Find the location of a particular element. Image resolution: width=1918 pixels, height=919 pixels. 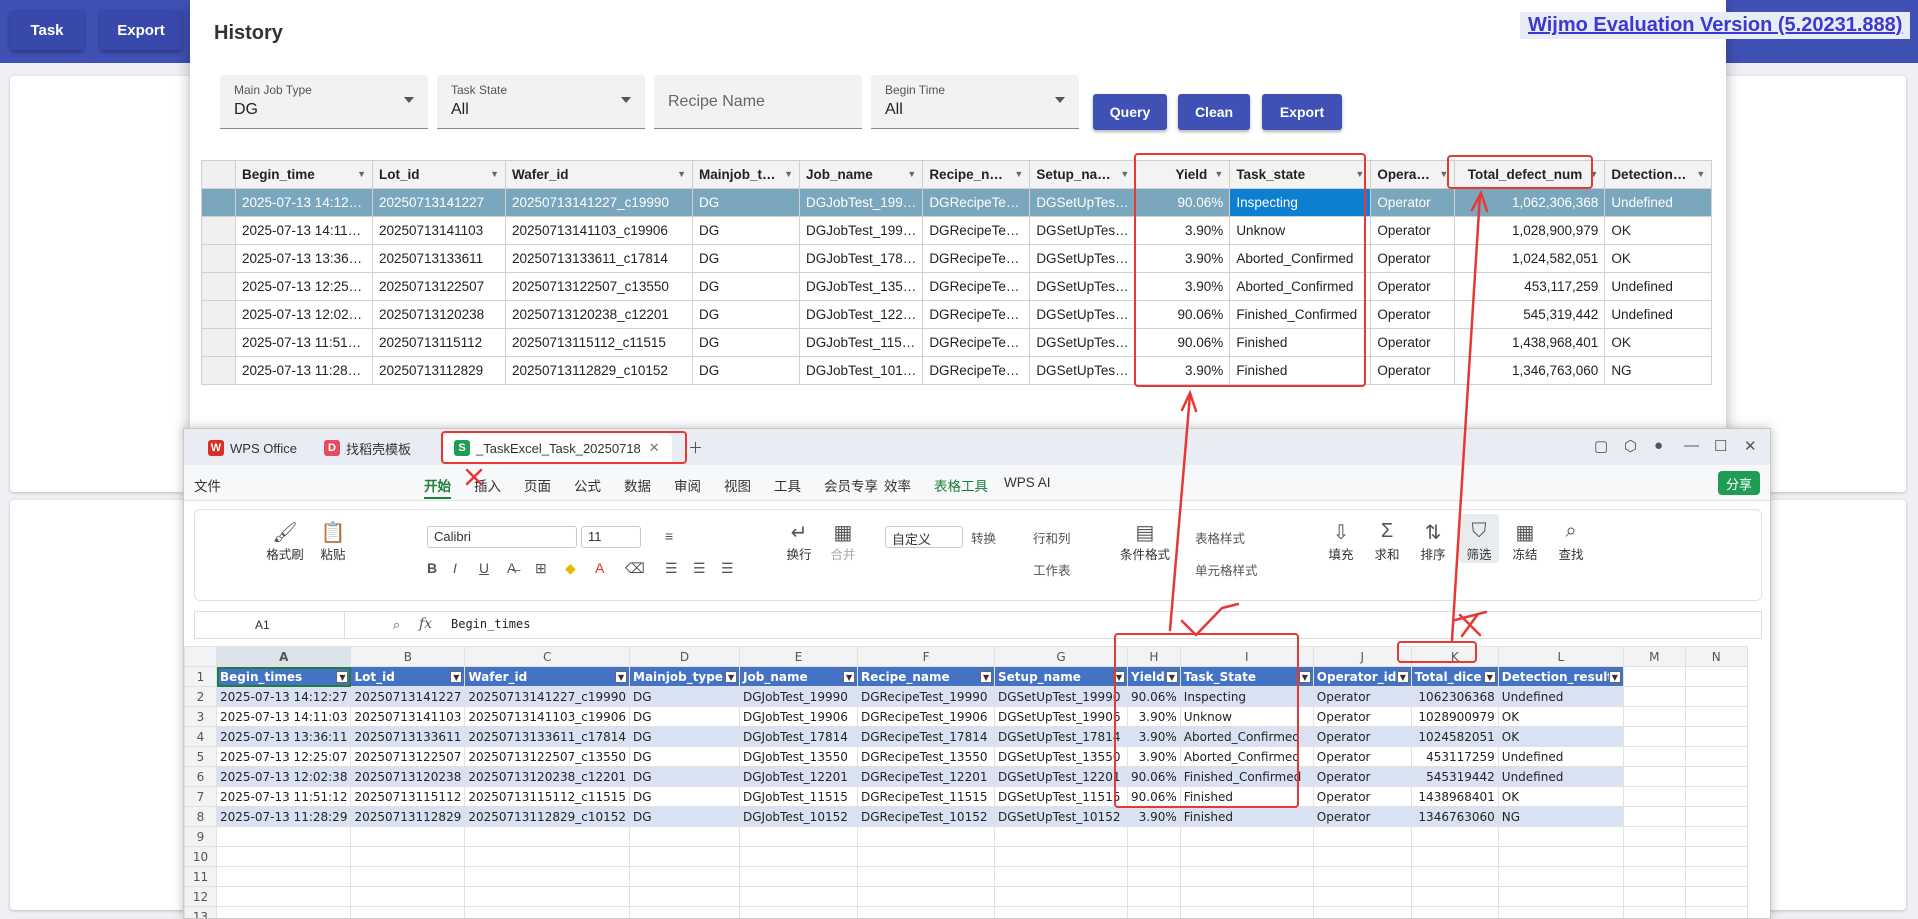

table-cell: 20250713133611 is located at coordinates (439, 258).